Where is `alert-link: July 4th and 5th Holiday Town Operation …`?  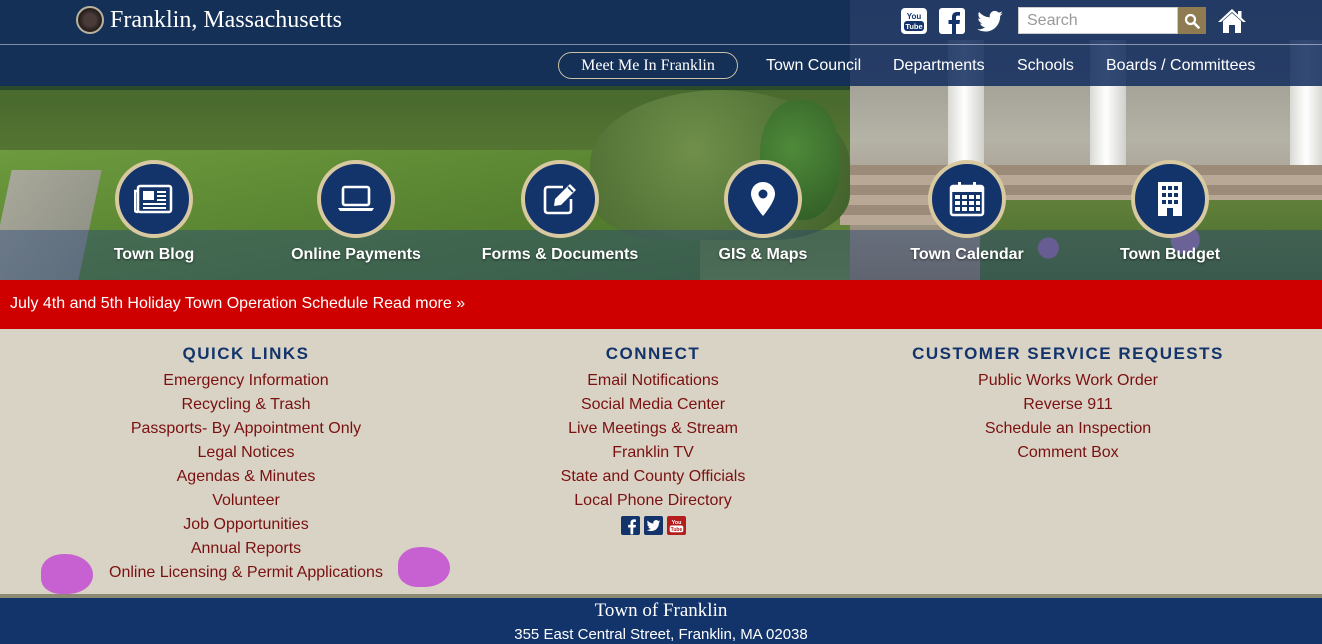 alert-link: July 4th and 5th Holiday Town Operation … is located at coordinates (237, 304).